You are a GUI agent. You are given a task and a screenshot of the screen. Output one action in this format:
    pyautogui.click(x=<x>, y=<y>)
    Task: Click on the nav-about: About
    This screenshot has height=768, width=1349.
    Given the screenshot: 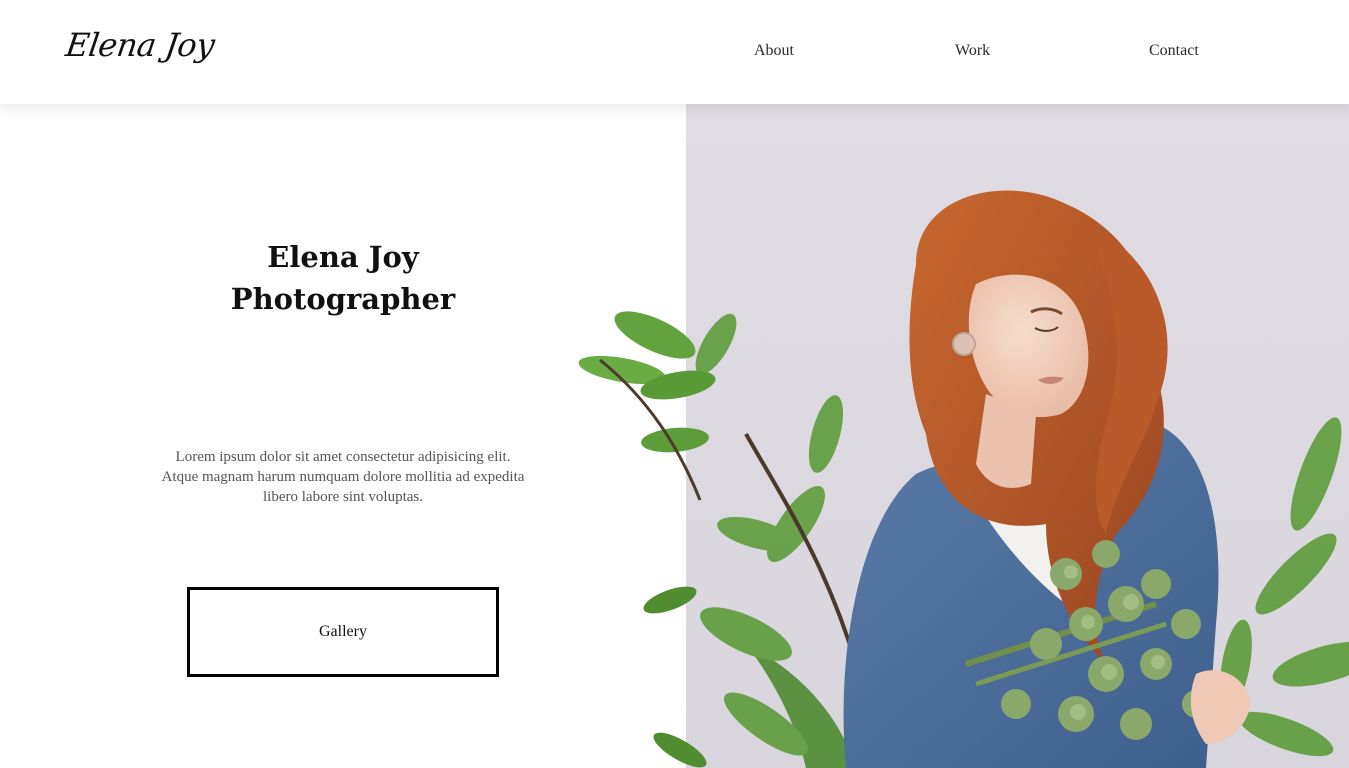 What is the action you would take?
    pyautogui.click(x=774, y=51)
    